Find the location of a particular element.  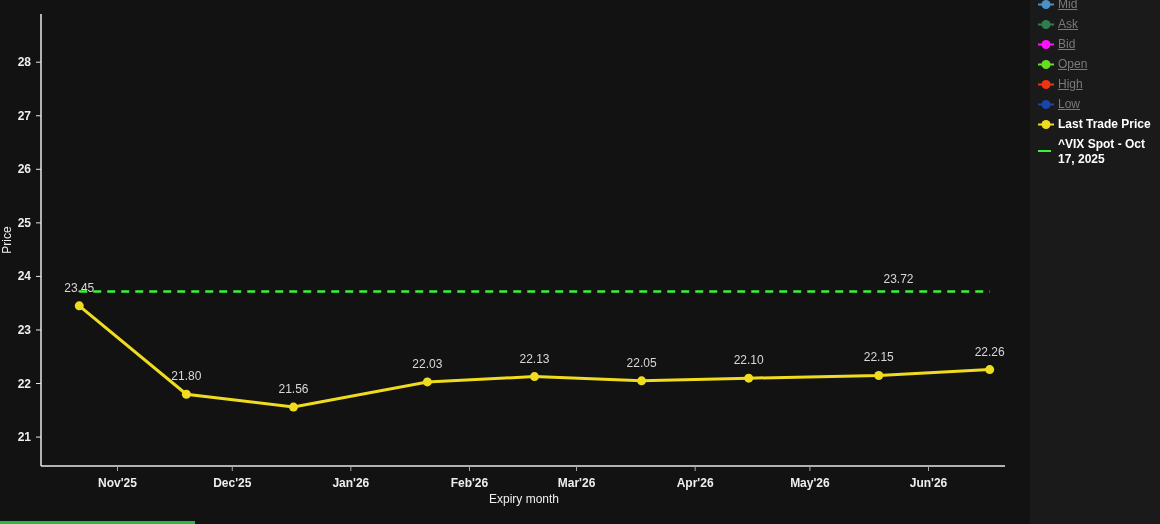

data-label: 23.45 is located at coordinates (79, 287).